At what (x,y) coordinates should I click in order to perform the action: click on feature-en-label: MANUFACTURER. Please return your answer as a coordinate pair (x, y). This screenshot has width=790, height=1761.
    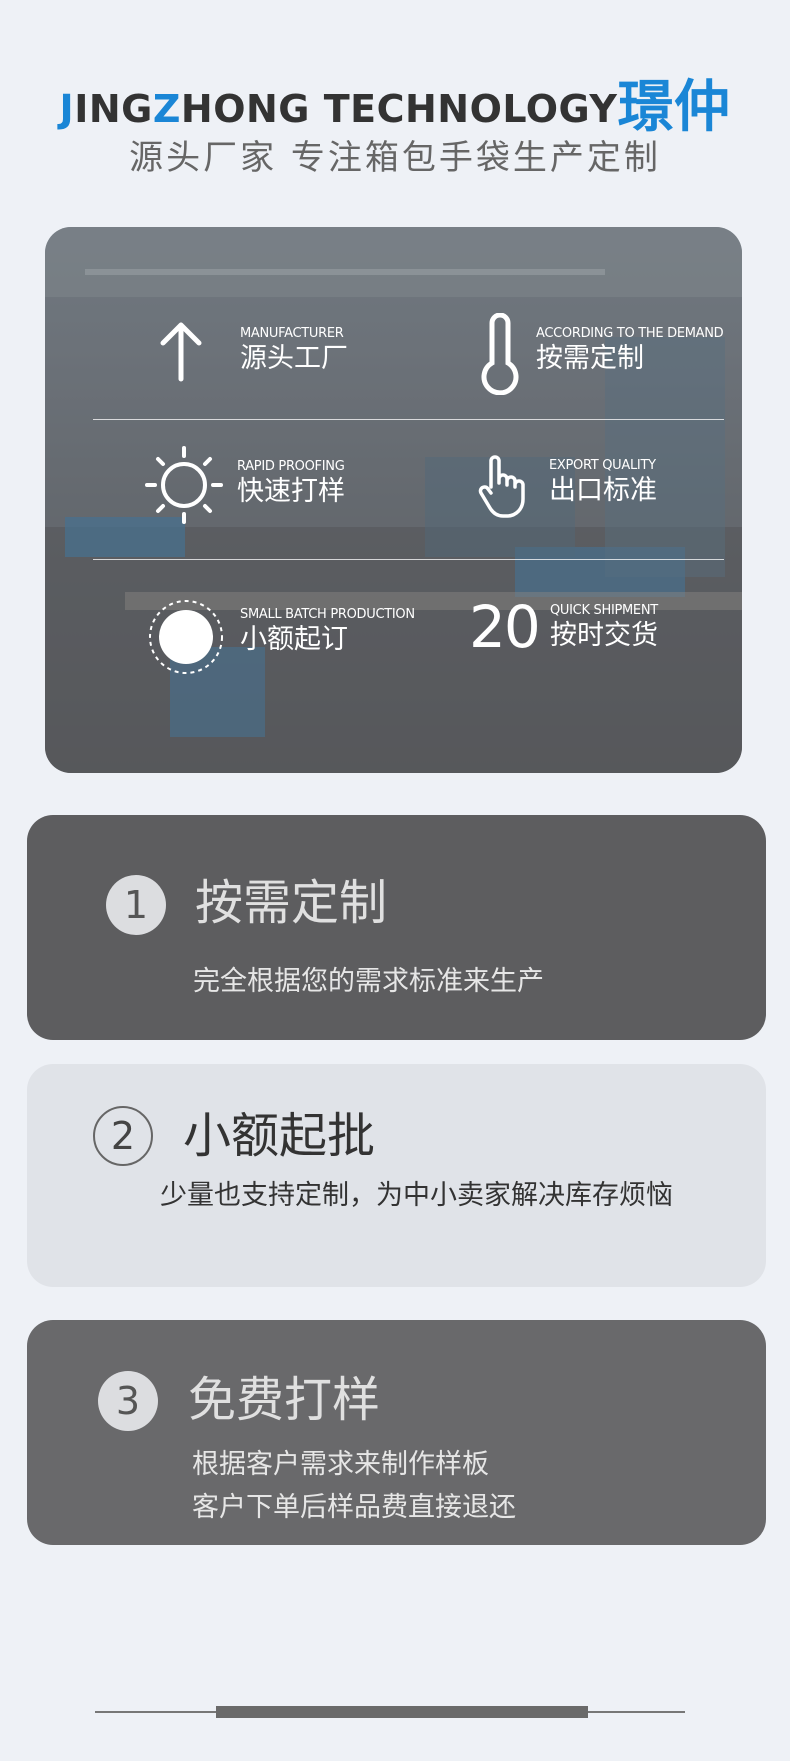
    Looking at the image, I should click on (292, 333).